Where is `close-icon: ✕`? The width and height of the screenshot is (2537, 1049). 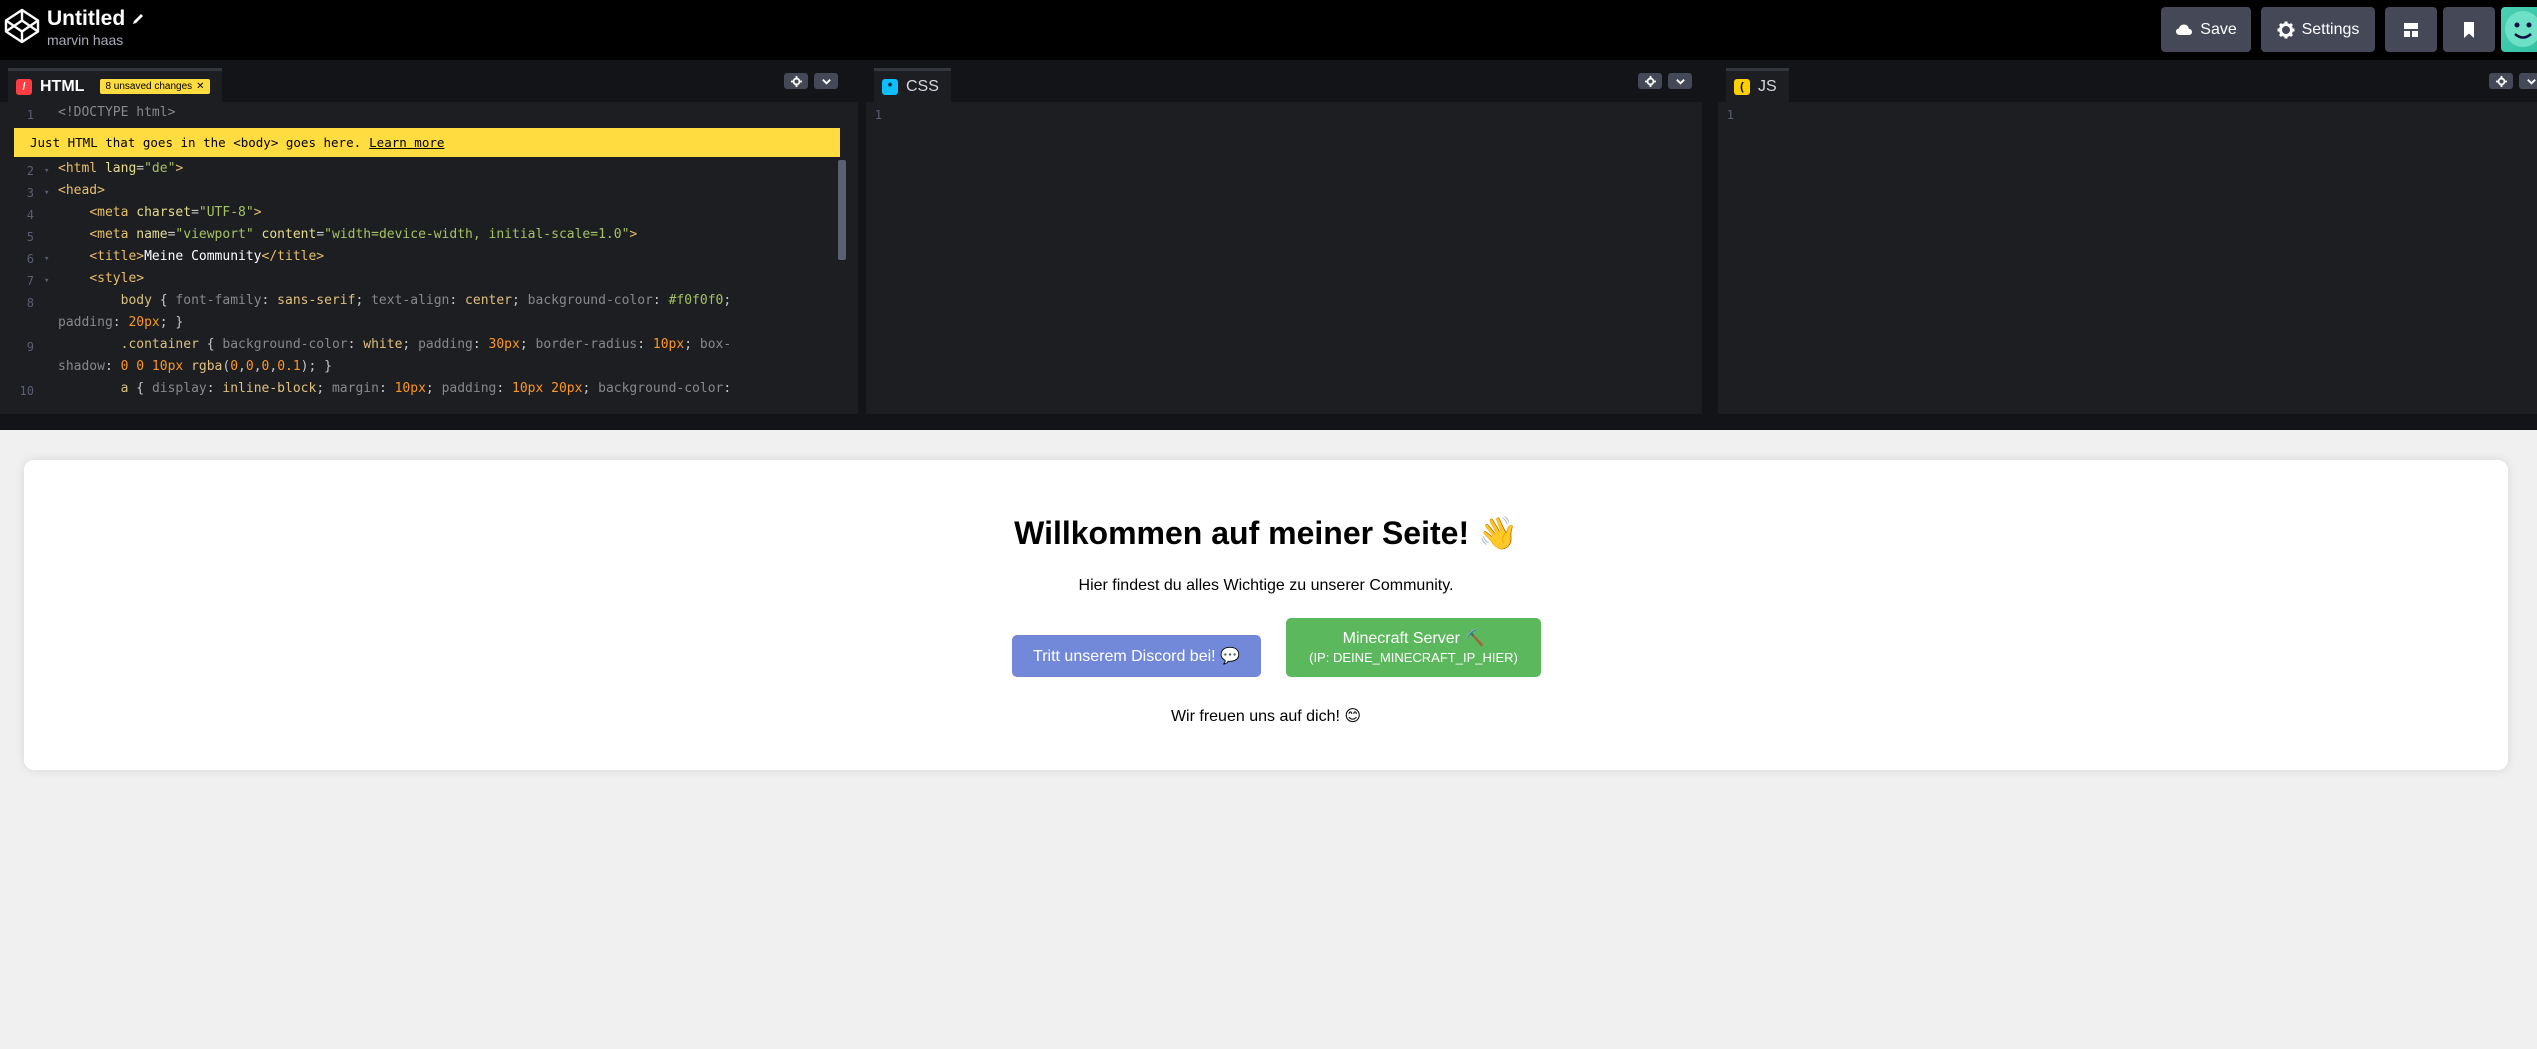
close-icon: ✕ is located at coordinates (200, 86).